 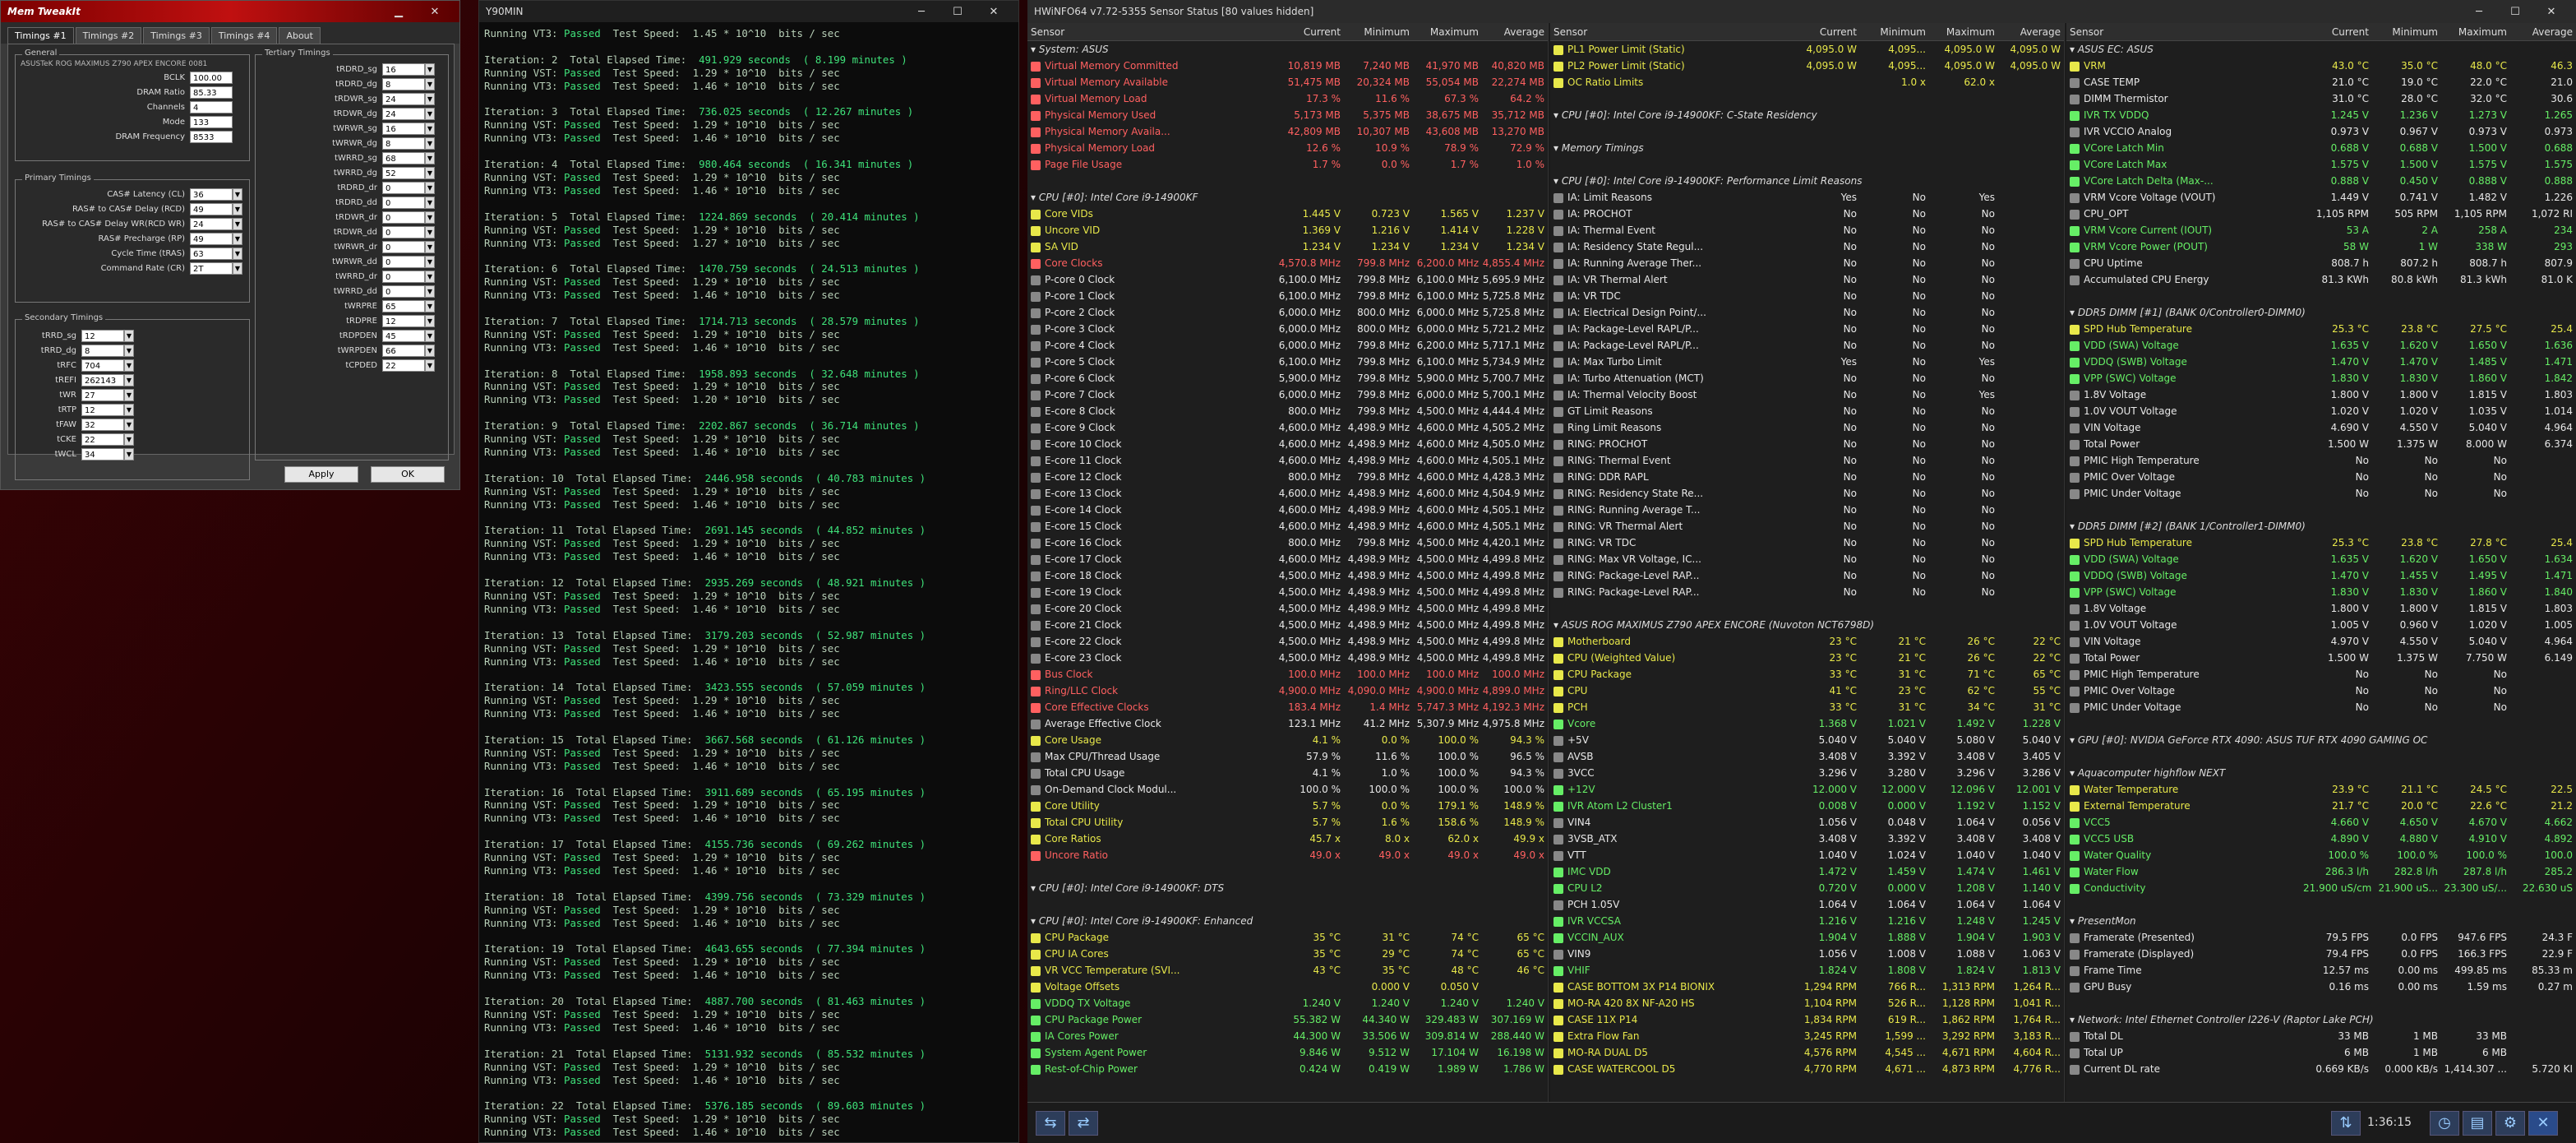 I want to click on timing-value-field: 52, so click(x=403, y=172).